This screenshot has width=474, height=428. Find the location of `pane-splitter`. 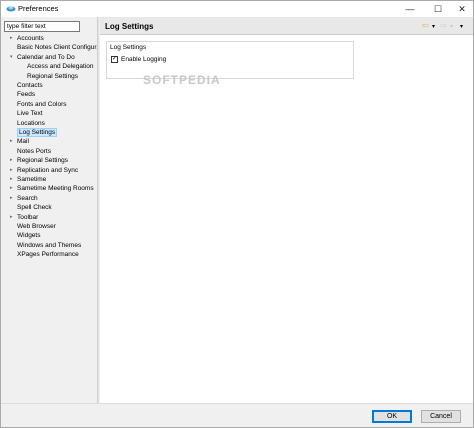

pane-splitter is located at coordinates (98, 210).